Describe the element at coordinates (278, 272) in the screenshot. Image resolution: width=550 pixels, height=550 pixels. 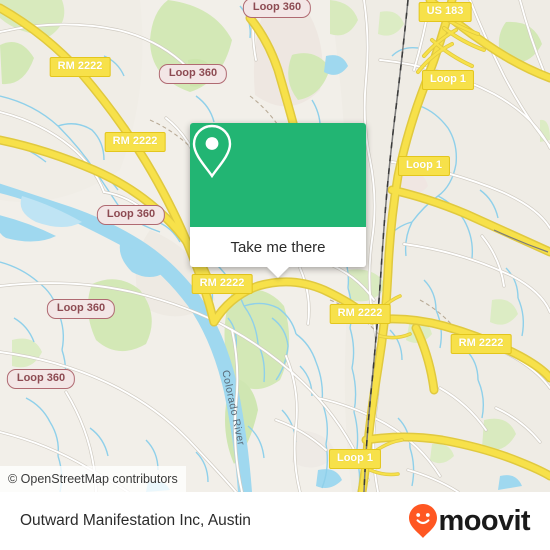
I see `popup-pointer-tail` at that location.